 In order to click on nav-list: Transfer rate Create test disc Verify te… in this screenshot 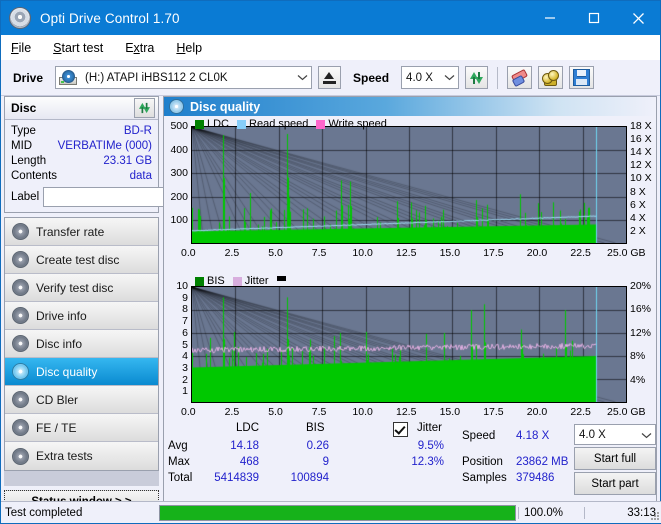, I will do `click(81, 344)`.